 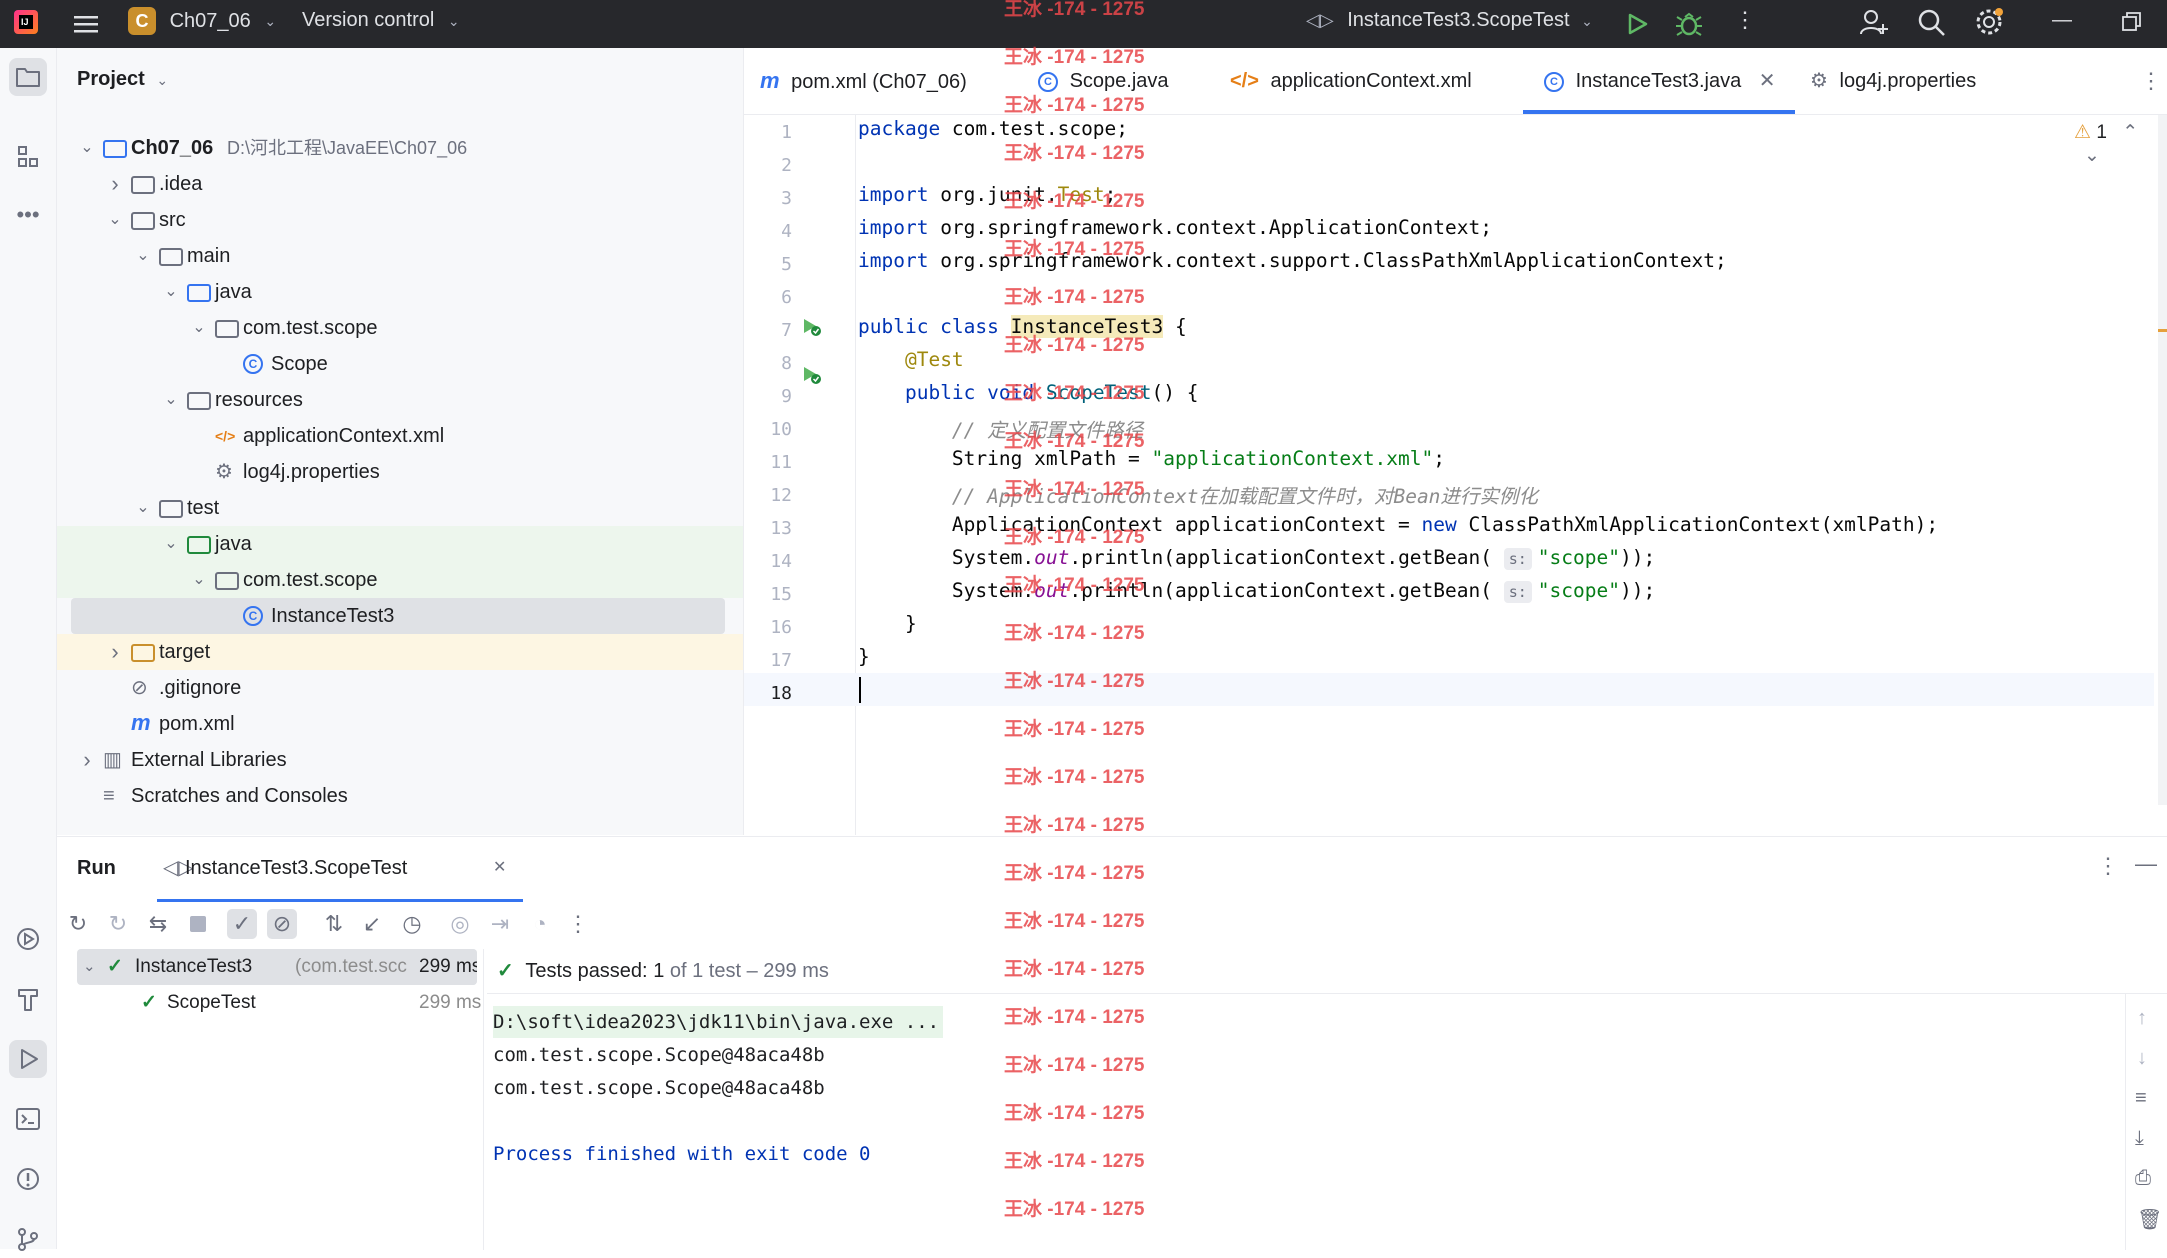 What do you see at coordinates (2139, 1138) in the screenshot?
I see `scroll-to-end-icon: ⤓` at bounding box center [2139, 1138].